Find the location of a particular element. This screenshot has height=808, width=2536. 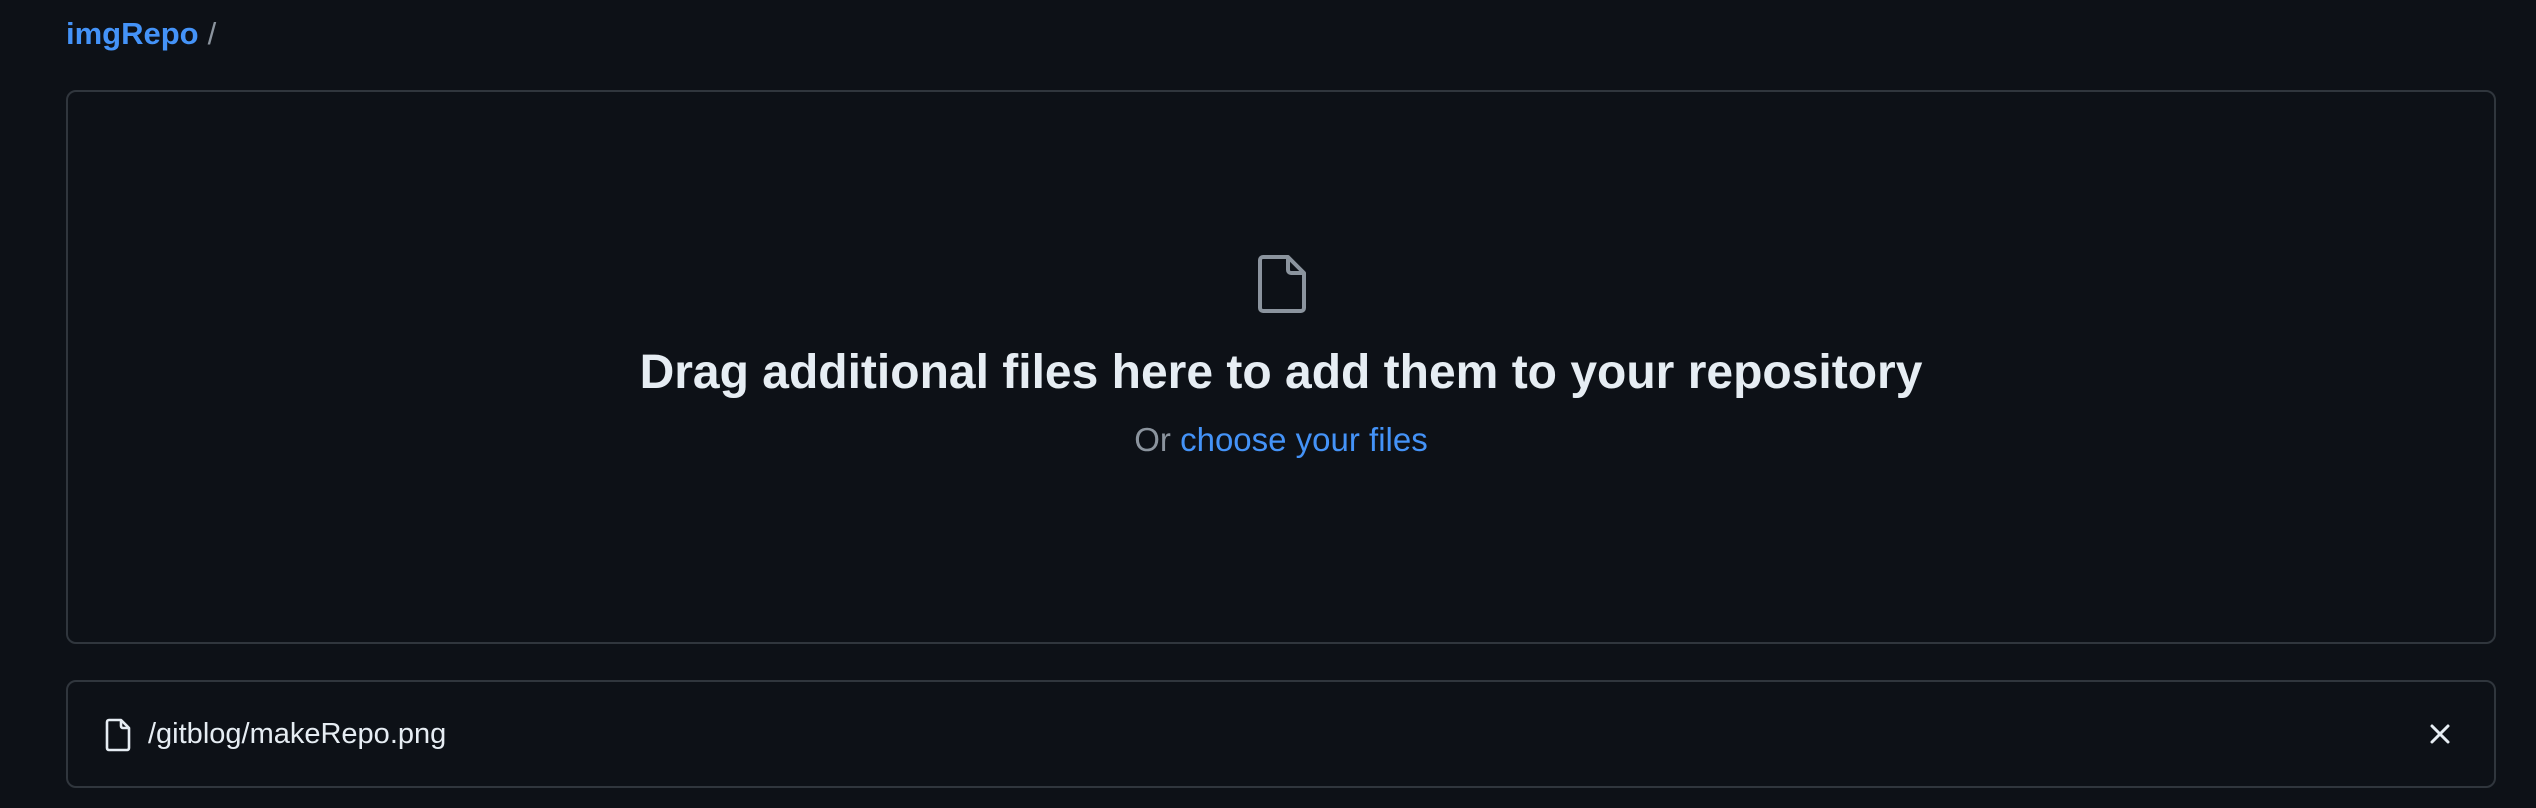

repo-link: imgRepo is located at coordinates (132, 34).